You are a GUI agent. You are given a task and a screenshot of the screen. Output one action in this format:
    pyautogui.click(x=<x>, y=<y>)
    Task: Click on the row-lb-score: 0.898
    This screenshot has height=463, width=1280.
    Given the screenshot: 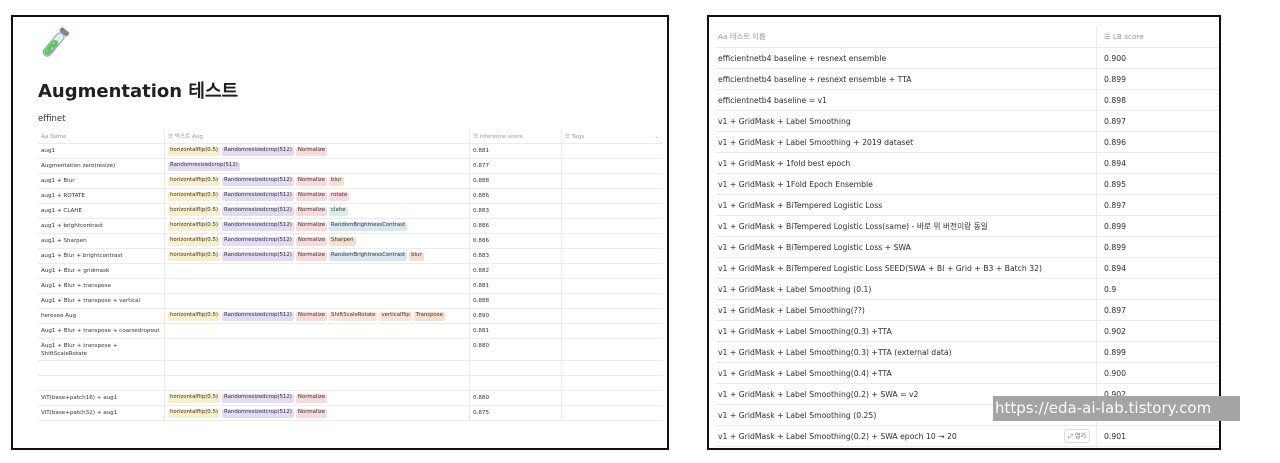 What is the action you would take?
    pyautogui.click(x=1111, y=100)
    